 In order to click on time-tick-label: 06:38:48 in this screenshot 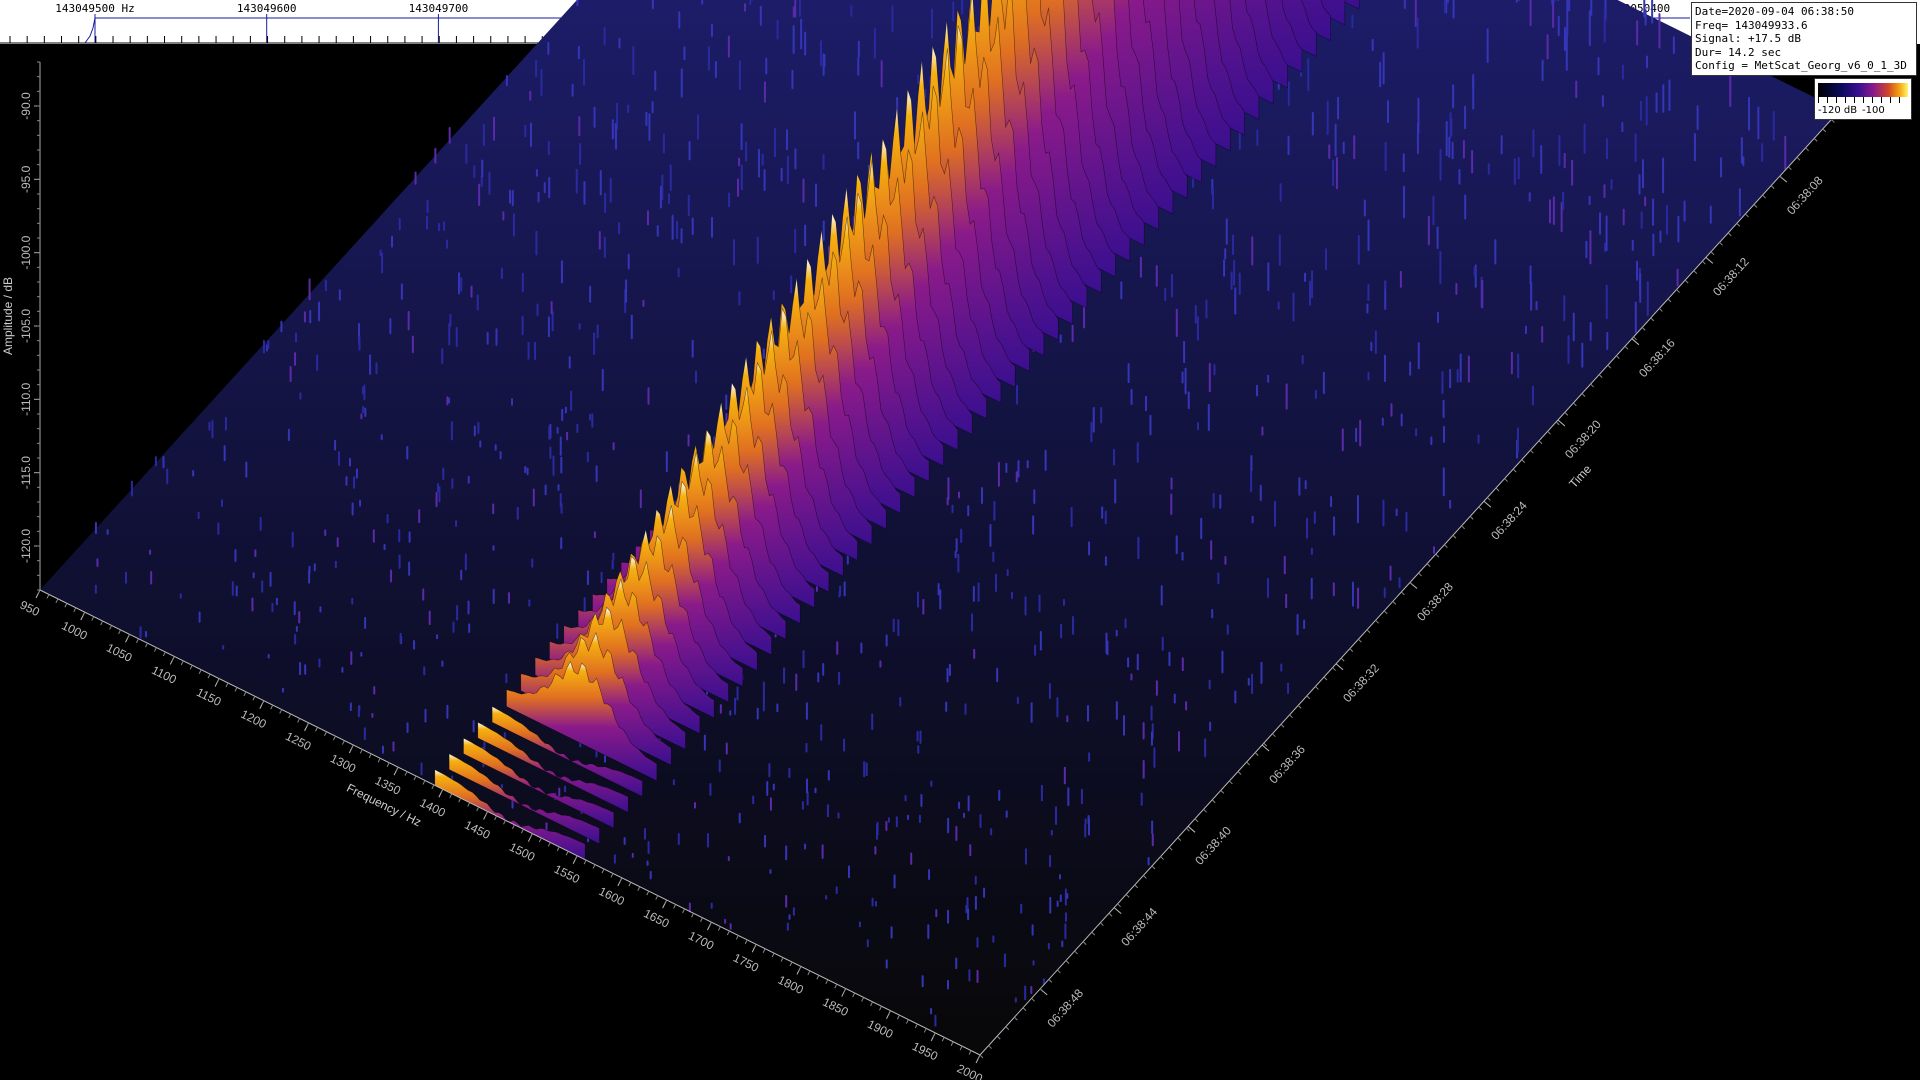, I will do `click(1065, 1008)`.